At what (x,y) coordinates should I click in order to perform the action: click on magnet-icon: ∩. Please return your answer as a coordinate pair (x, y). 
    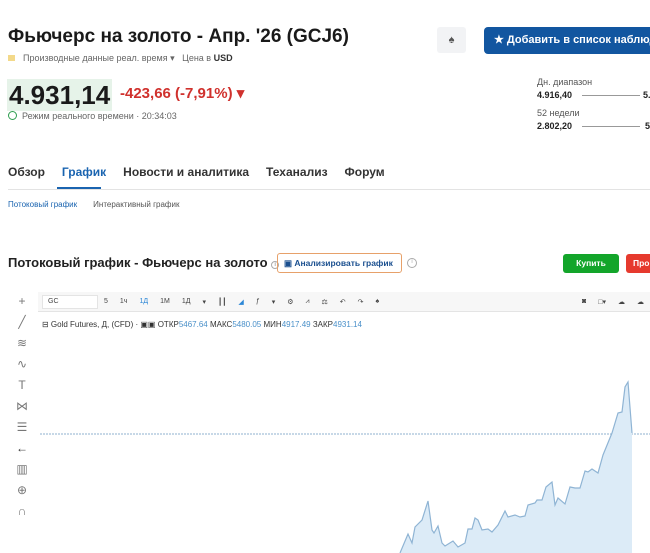
    Looking at the image, I should click on (22, 514).